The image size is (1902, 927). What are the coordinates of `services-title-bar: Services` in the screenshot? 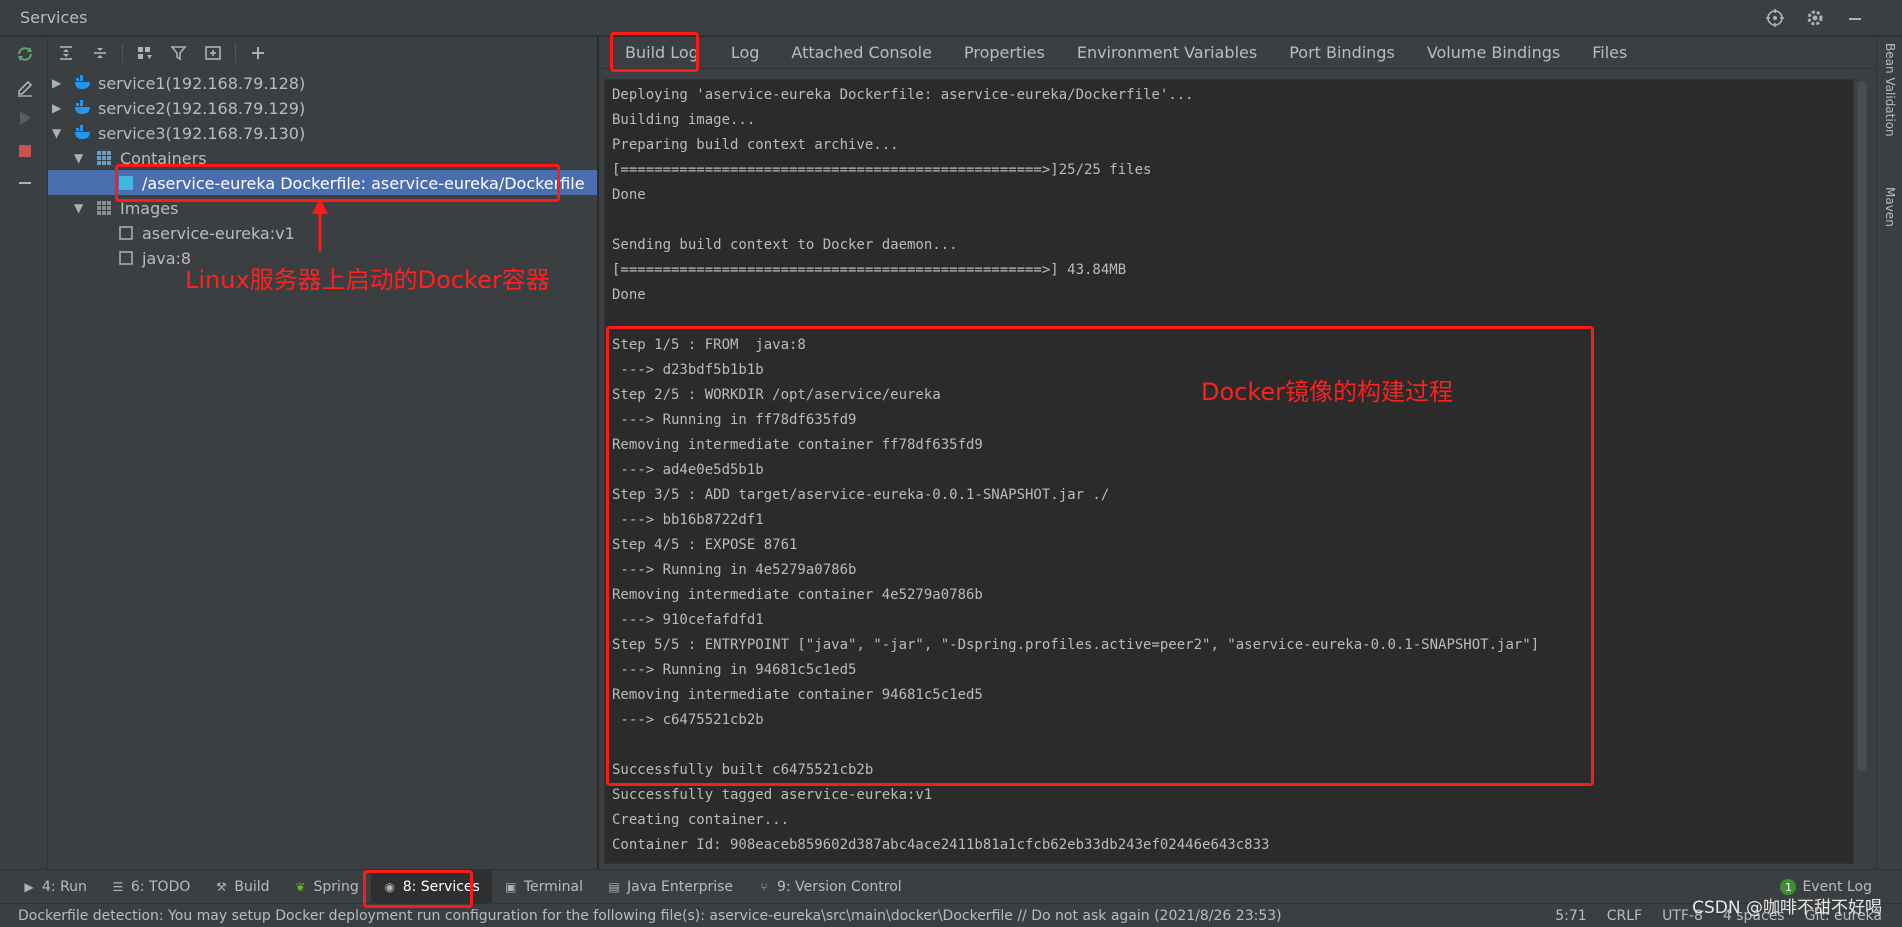 It's located at (951, 18).